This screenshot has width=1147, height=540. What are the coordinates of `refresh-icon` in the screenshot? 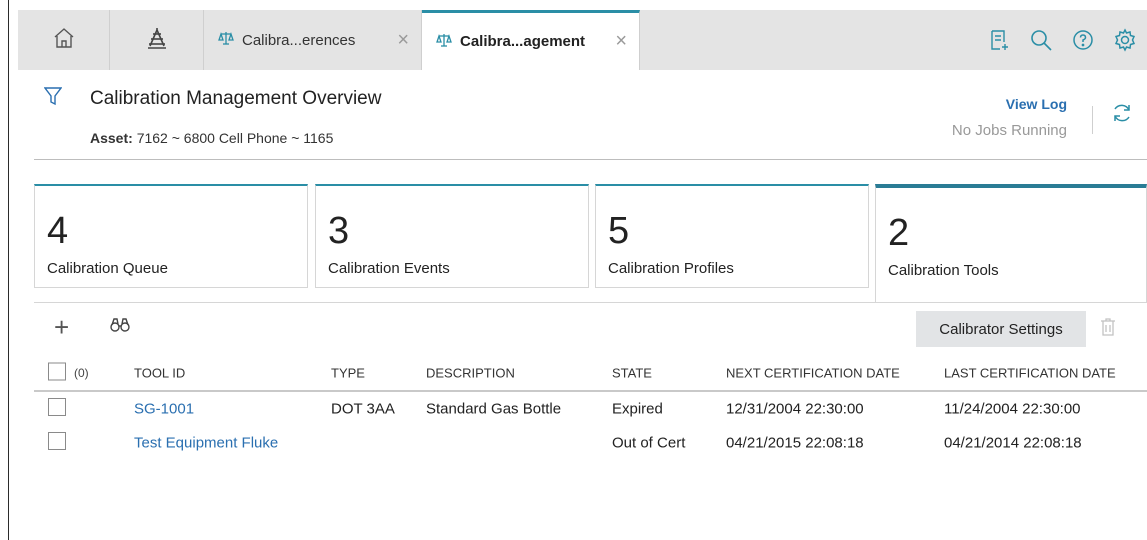 It's located at (1122, 115).